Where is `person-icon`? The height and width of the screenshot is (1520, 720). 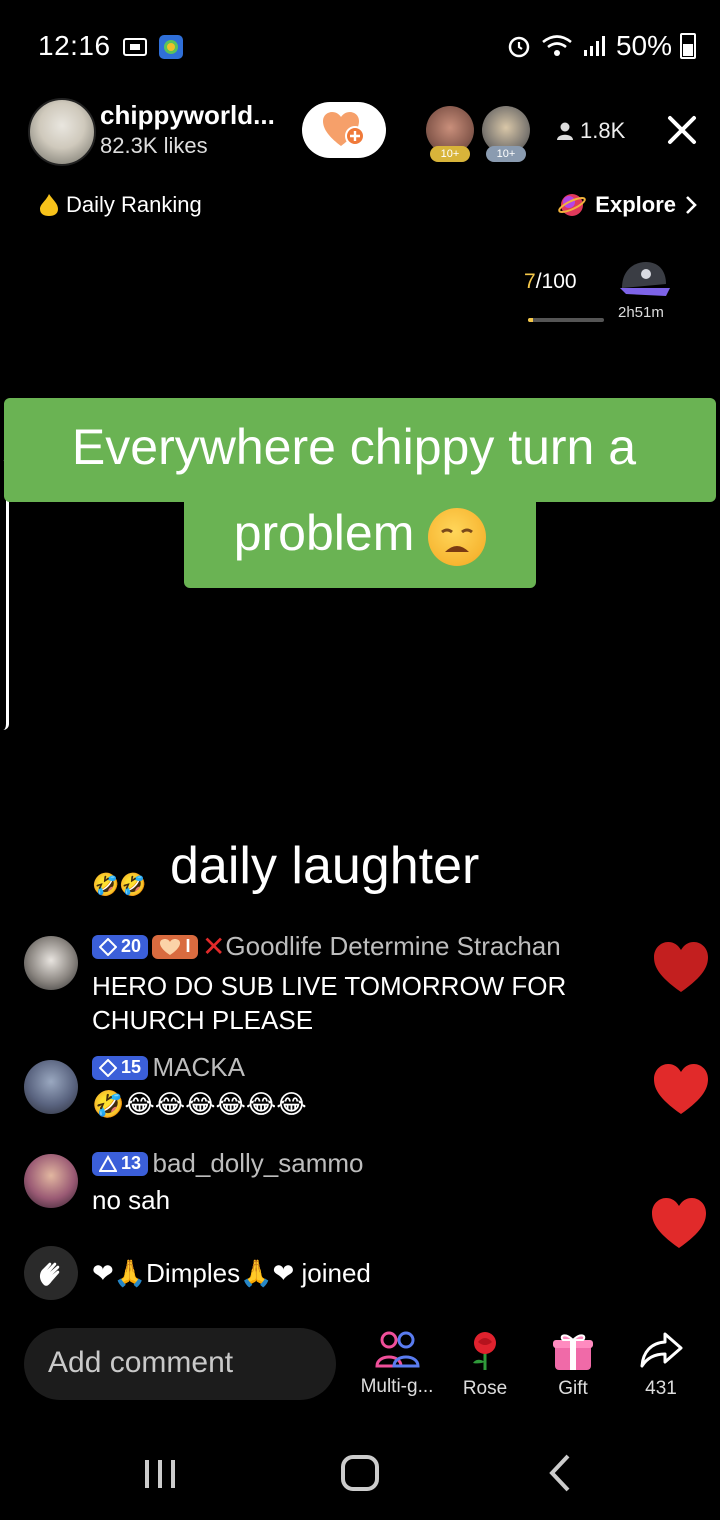
person-icon is located at coordinates (565, 131).